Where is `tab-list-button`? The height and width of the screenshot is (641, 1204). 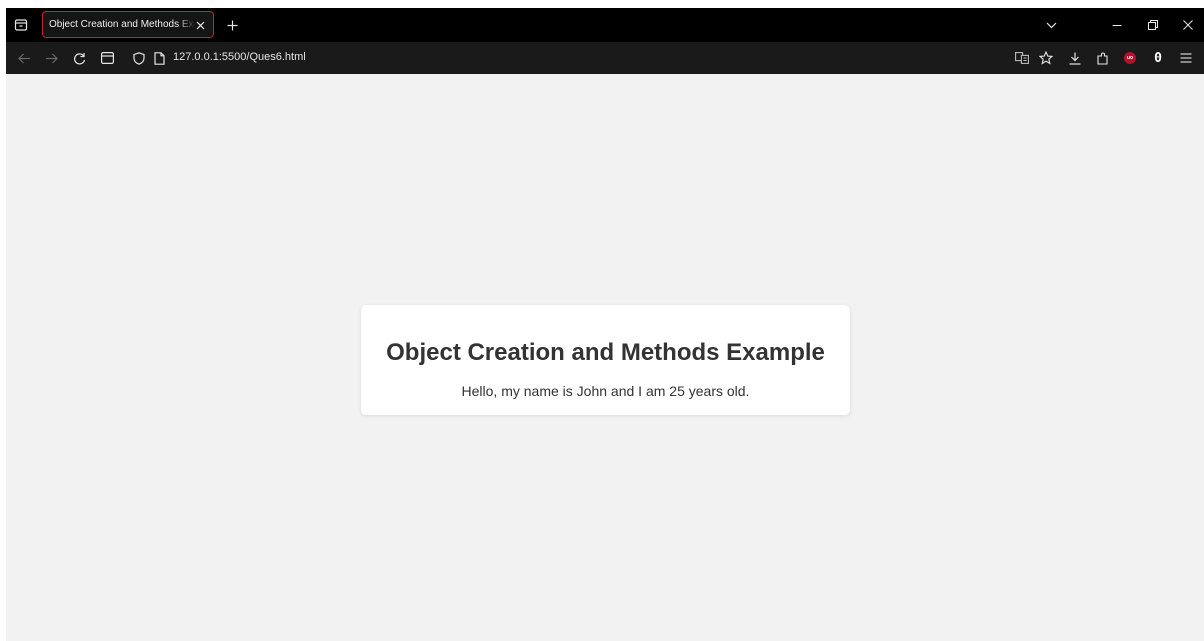
tab-list-button is located at coordinates (21, 25).